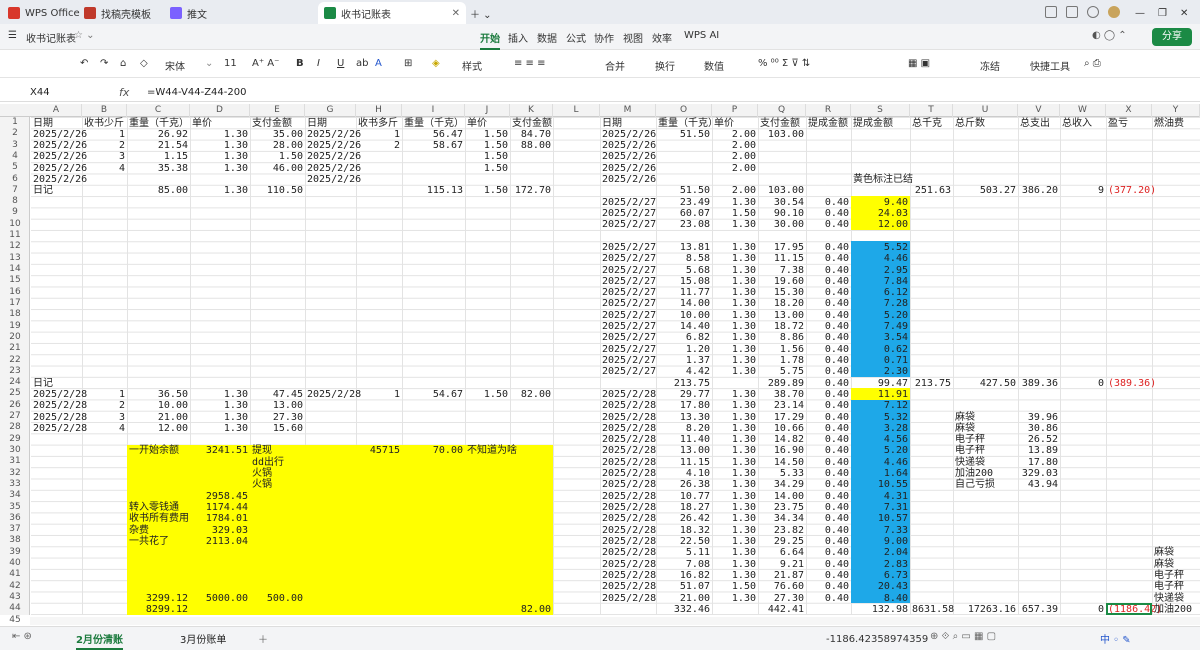  Describe the element at coordinates (123, 63) in the screenshot. I see `format-painter-icon: ⌂` at that location.